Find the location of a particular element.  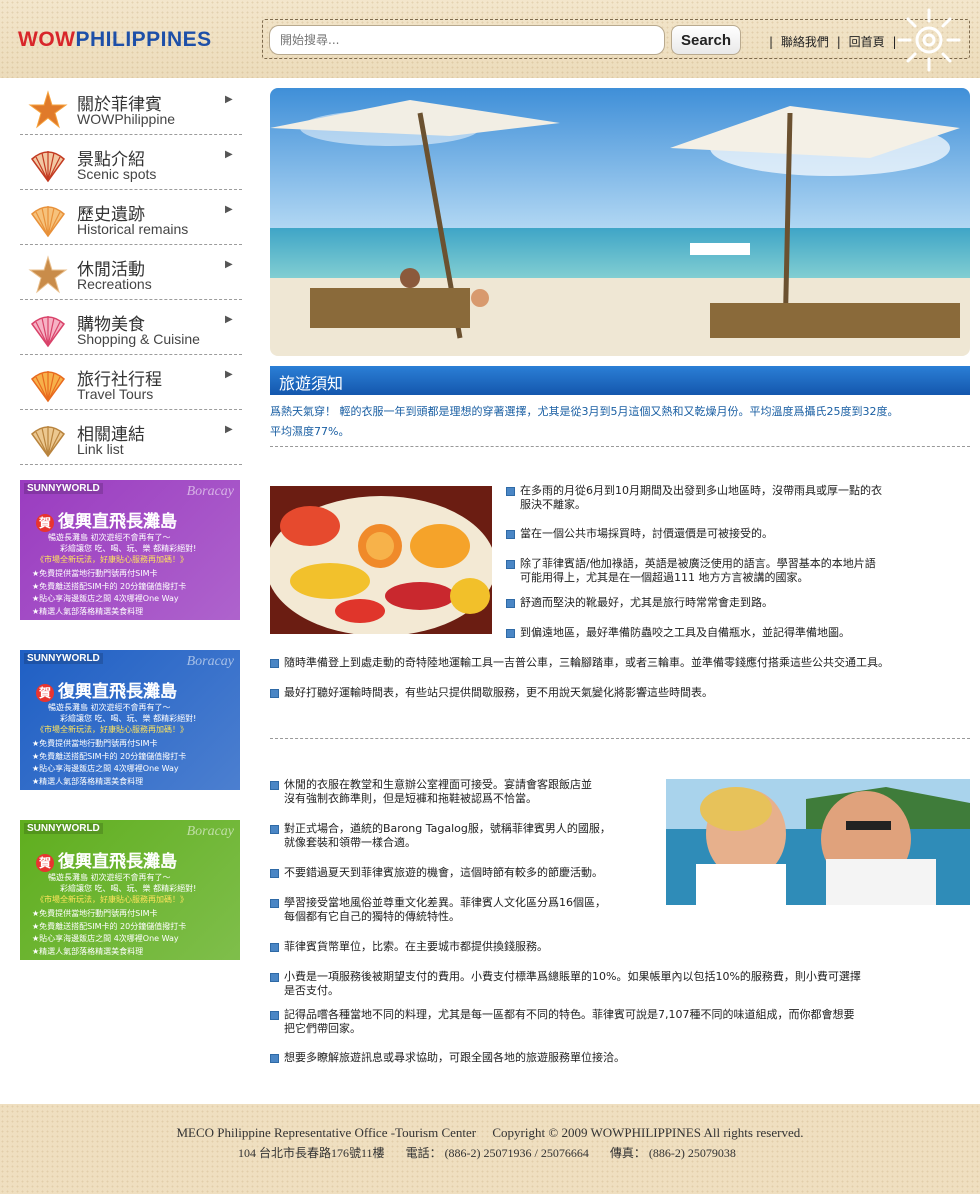

footer-address: 104 台北市長春路176號11樓 is located at coordinates (311, 1153).